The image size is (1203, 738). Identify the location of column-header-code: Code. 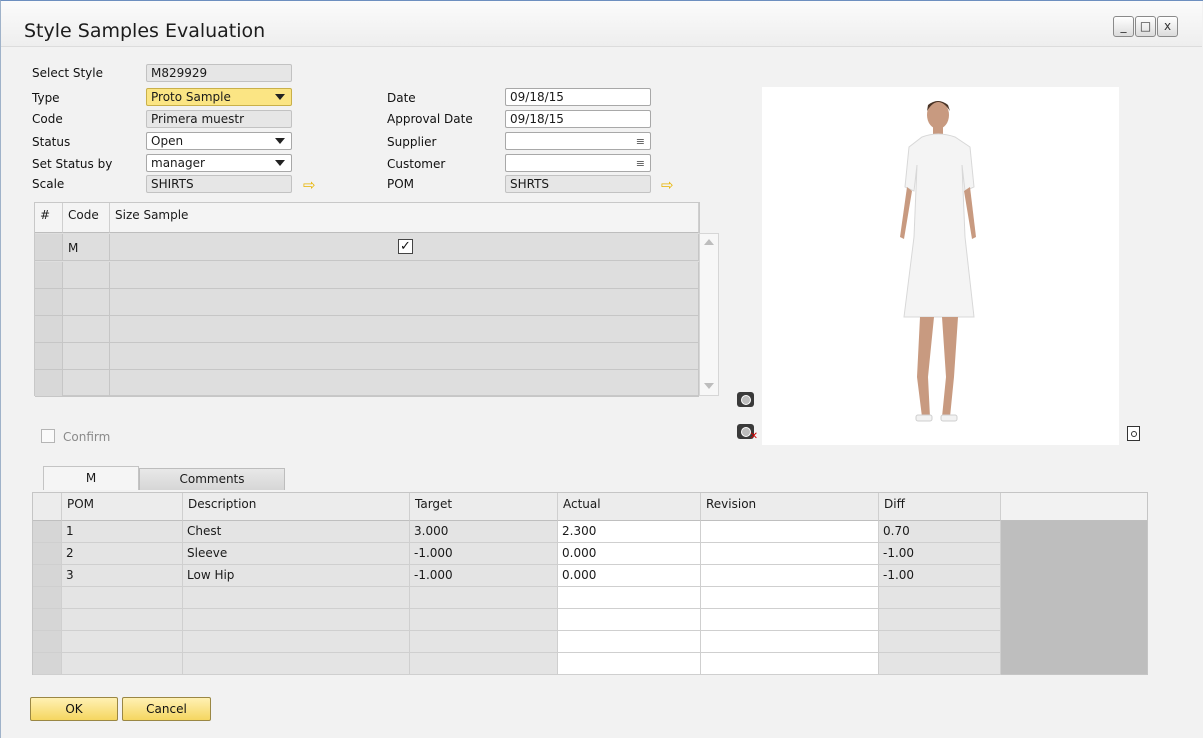
(86, 218).